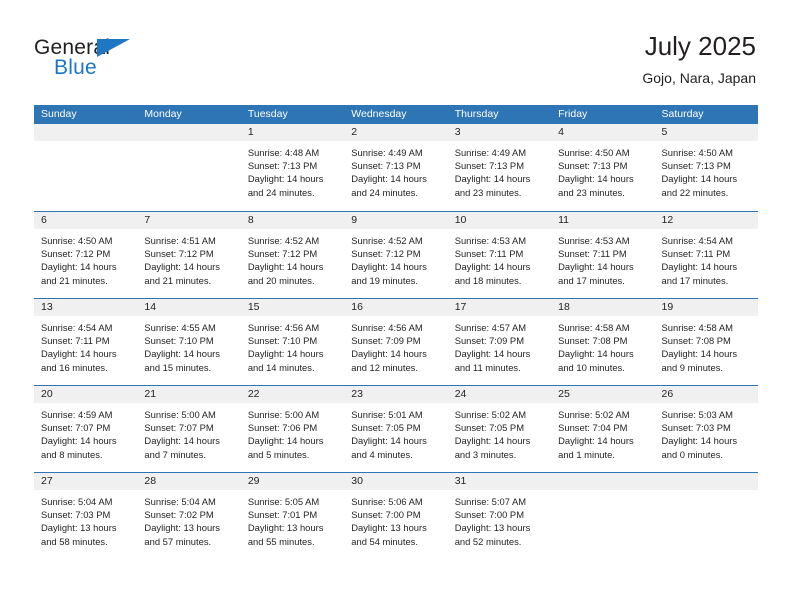 The height and width of the screenshot is (612, 792). Describe the element at coordinates (150, 481) in the screenshot. I see `day-number: 28` at that location.